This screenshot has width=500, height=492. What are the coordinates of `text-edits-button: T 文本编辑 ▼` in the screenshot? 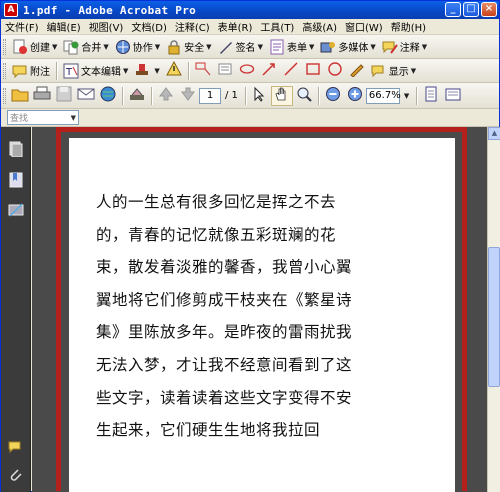 It's located at (95, 71).